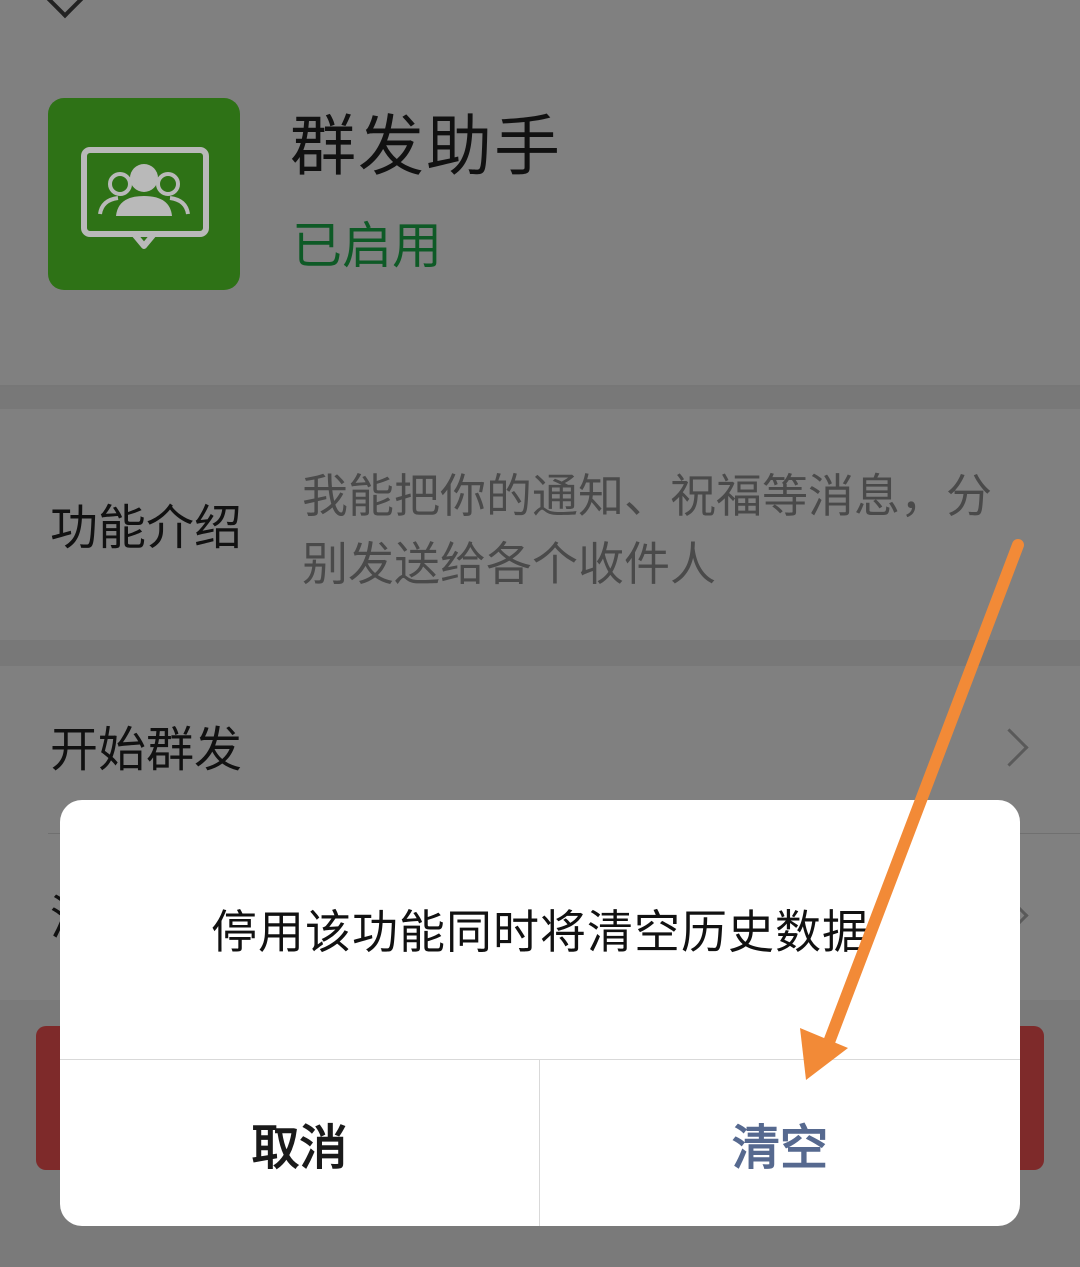  Describe the element at coordinates (367, 246) in the screenshot. I see `status-label: 已启用` at that location.